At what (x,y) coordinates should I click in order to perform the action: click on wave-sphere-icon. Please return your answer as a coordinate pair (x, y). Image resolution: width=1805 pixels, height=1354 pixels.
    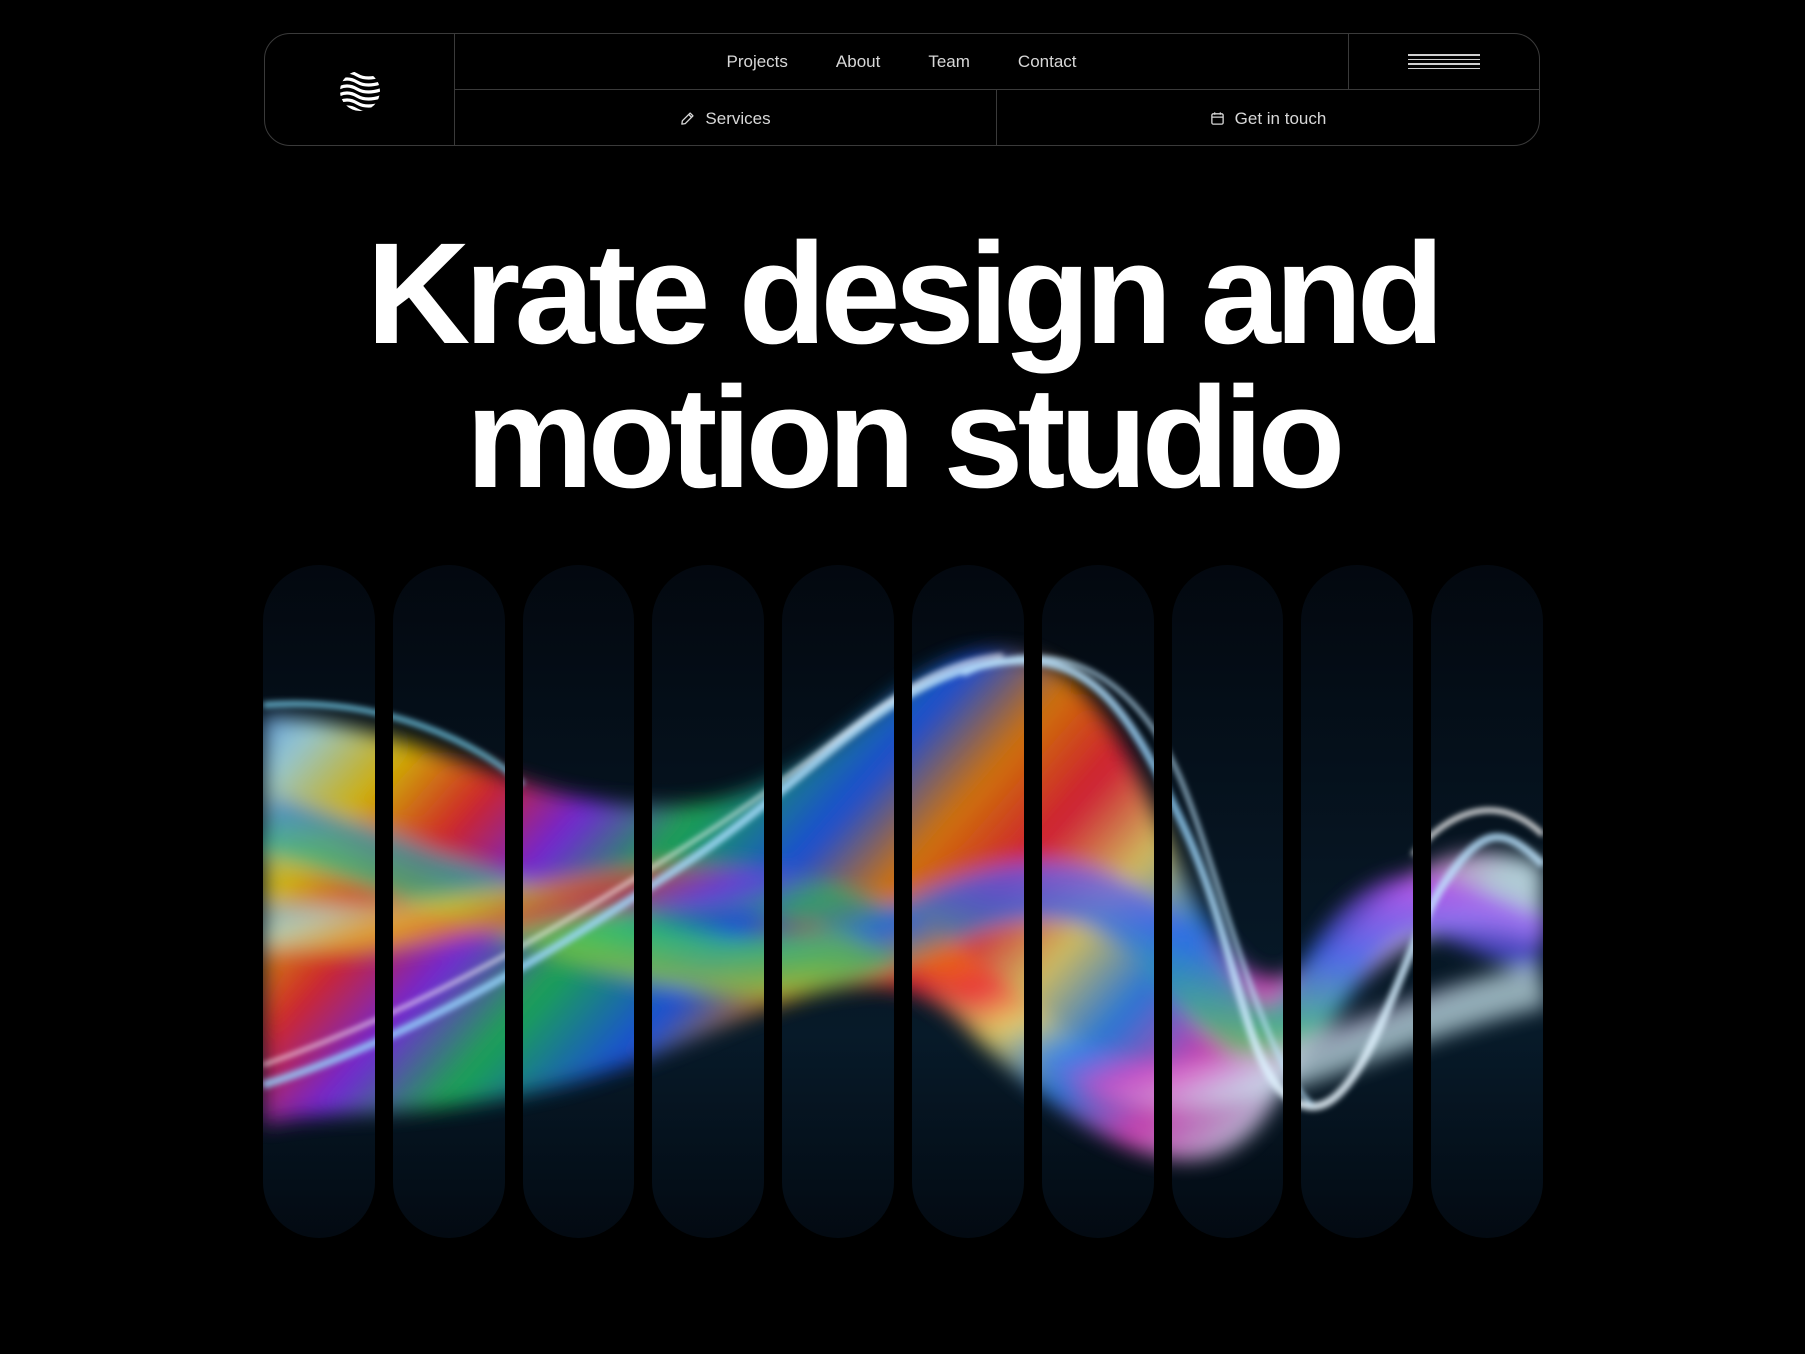
    Looking at the image, I should click on (359, 90).